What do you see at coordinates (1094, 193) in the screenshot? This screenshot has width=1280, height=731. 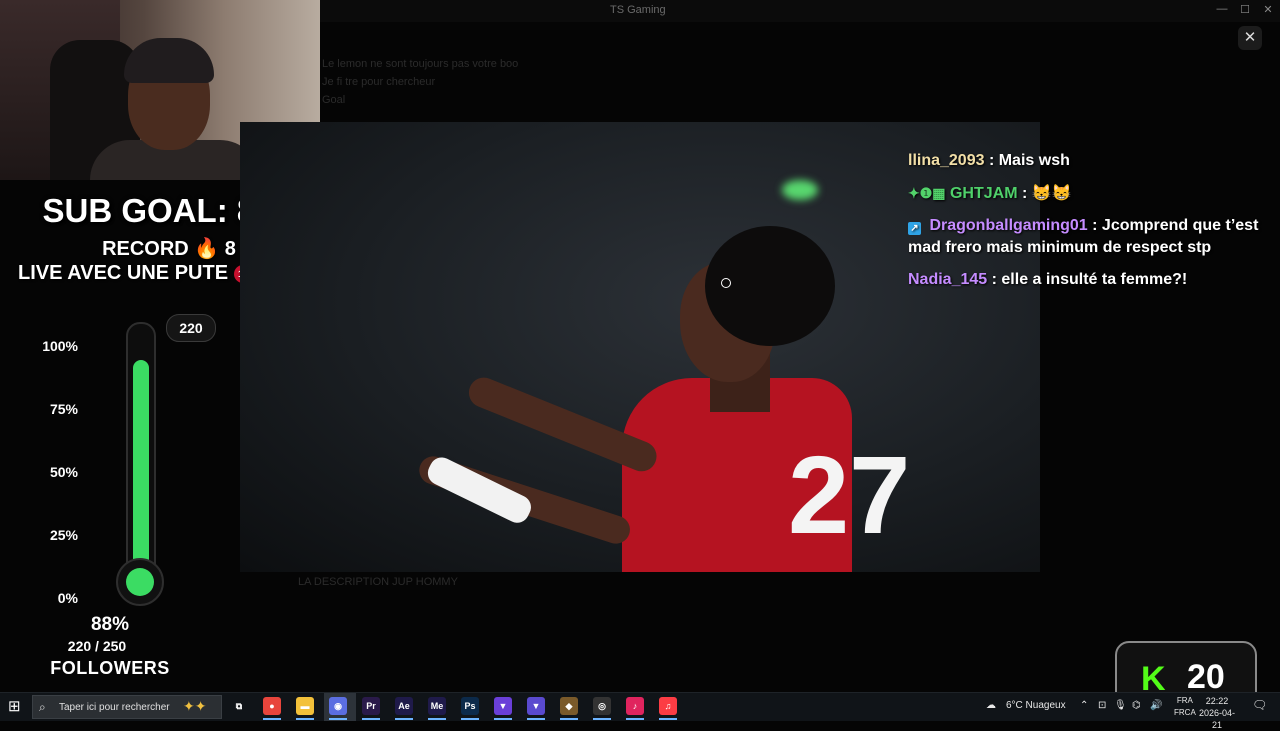 I see `chat-message: ✦❶▦ GHTJAM : 😸😸` at bounding box center [1094, 193].